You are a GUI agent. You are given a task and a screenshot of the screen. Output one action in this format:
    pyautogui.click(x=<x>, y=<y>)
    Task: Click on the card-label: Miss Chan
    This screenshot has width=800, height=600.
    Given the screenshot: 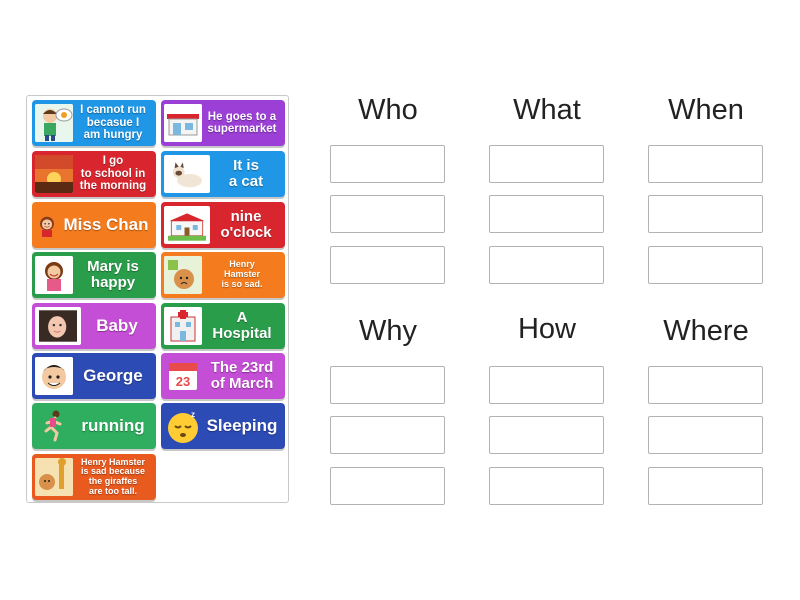 What is the action you would take?
    pyautogui.click(x=106, y=224)
    